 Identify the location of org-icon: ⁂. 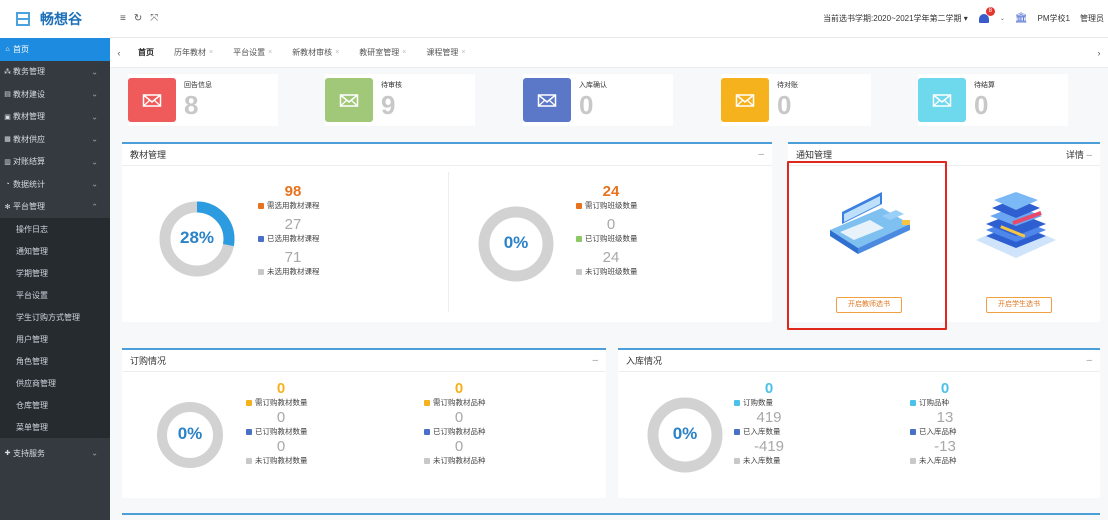
(7, 72).